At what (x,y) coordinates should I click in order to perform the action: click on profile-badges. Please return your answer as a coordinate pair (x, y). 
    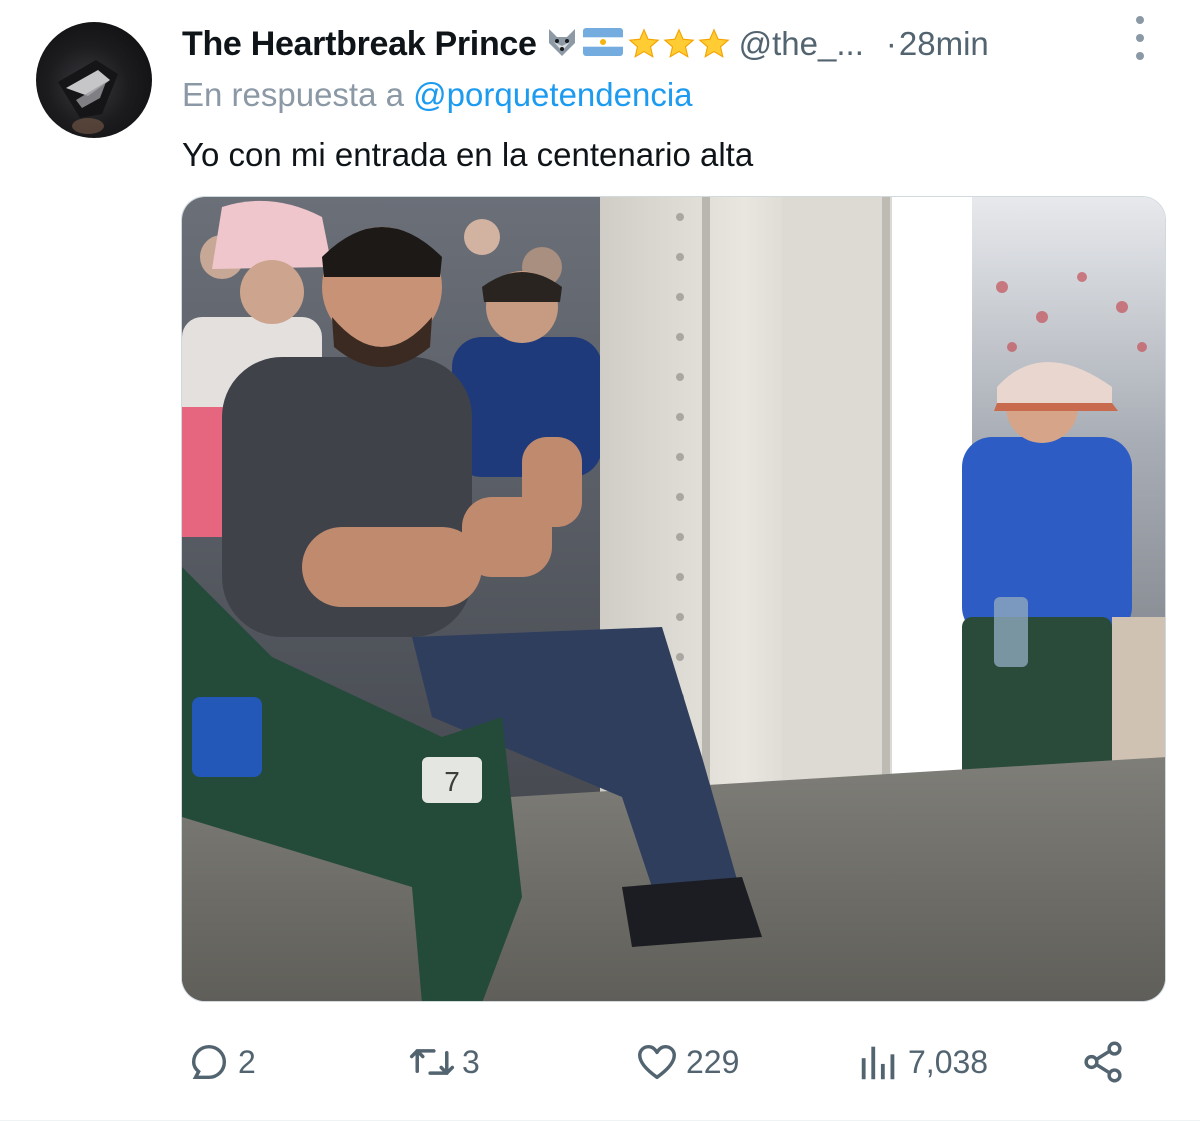
    Looking at the image, I should click on (638, 44).